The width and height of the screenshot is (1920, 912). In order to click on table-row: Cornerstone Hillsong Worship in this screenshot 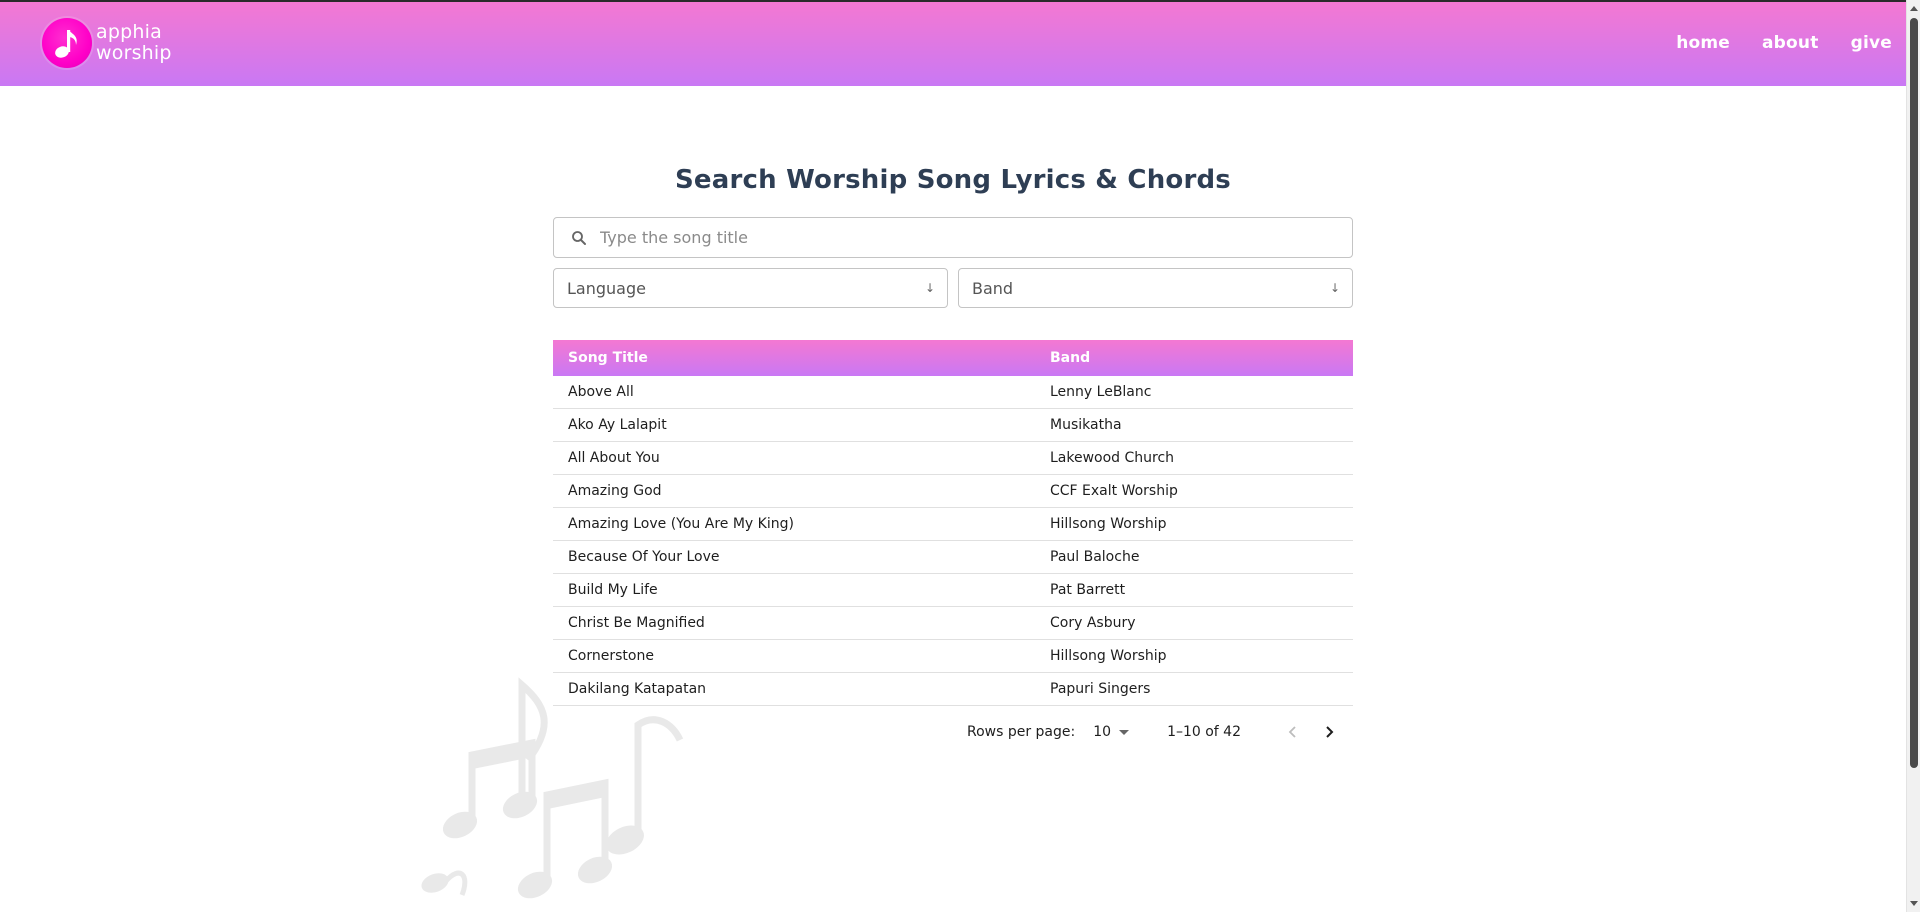, I will do `click(953, 656)`.